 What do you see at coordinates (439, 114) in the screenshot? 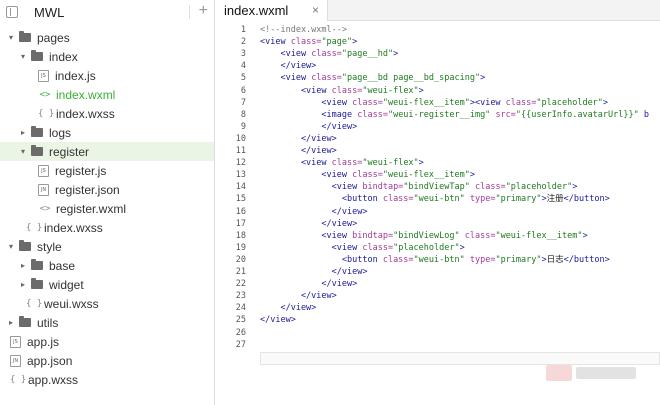
I see `code-token: "weui-register__img"` at bounding box center [439, 114].